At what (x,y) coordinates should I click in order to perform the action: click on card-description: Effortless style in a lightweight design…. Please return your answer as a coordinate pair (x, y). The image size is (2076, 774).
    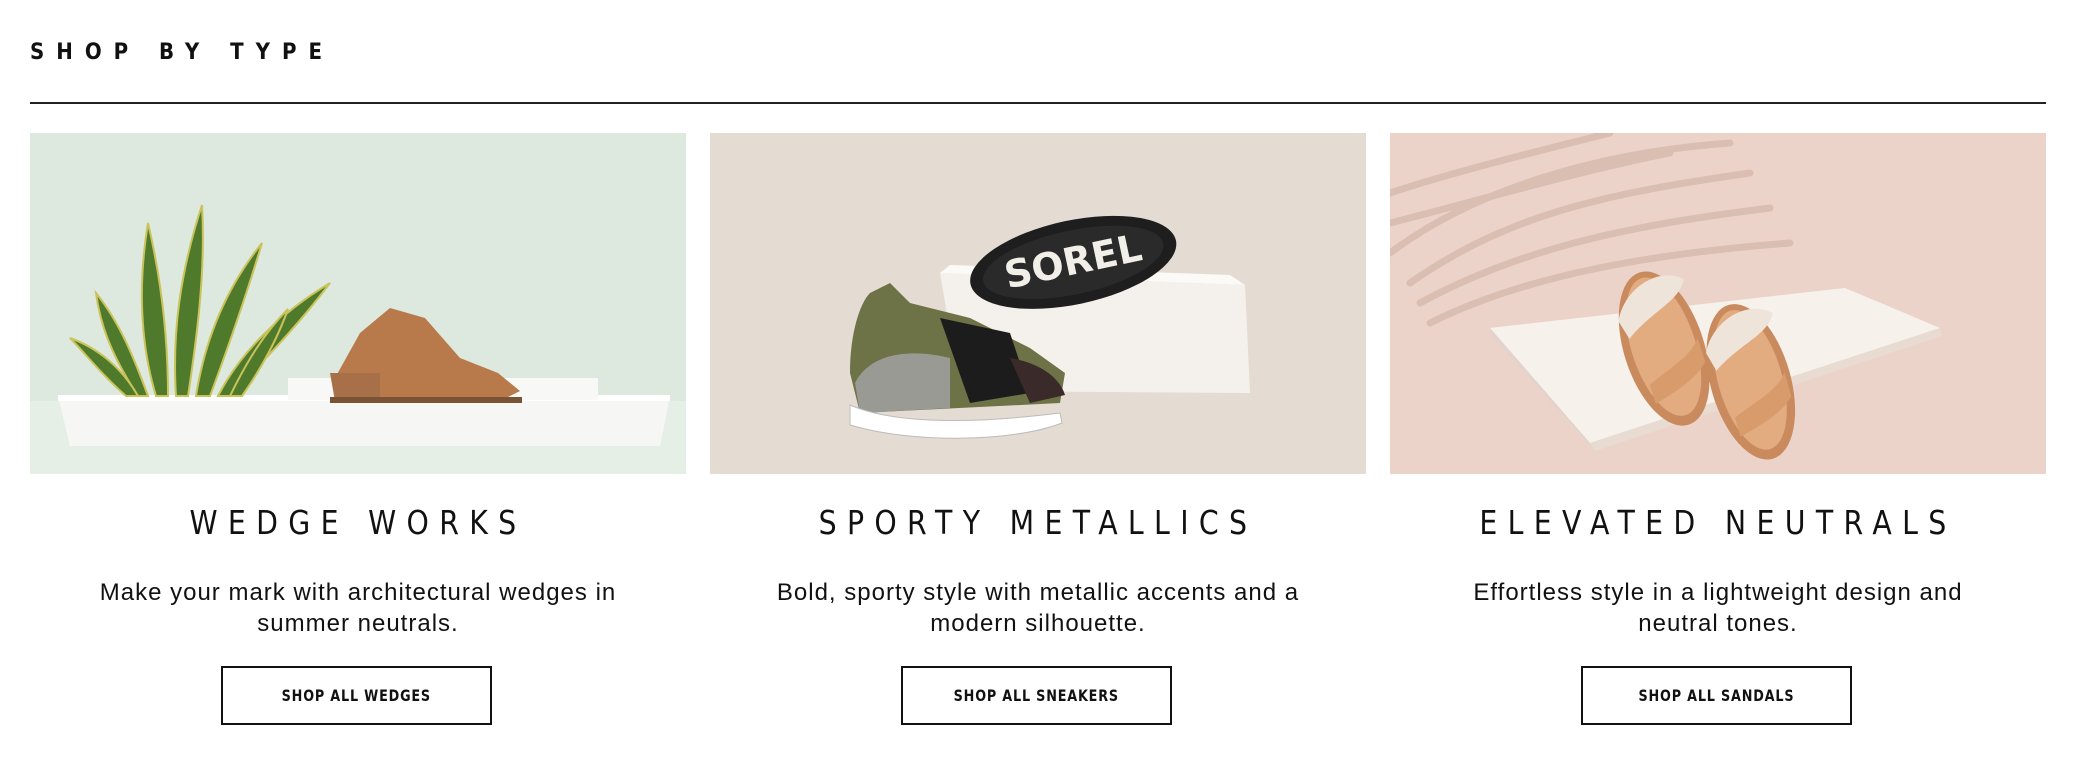
    Looking at the image, I should click on (1718, 608).